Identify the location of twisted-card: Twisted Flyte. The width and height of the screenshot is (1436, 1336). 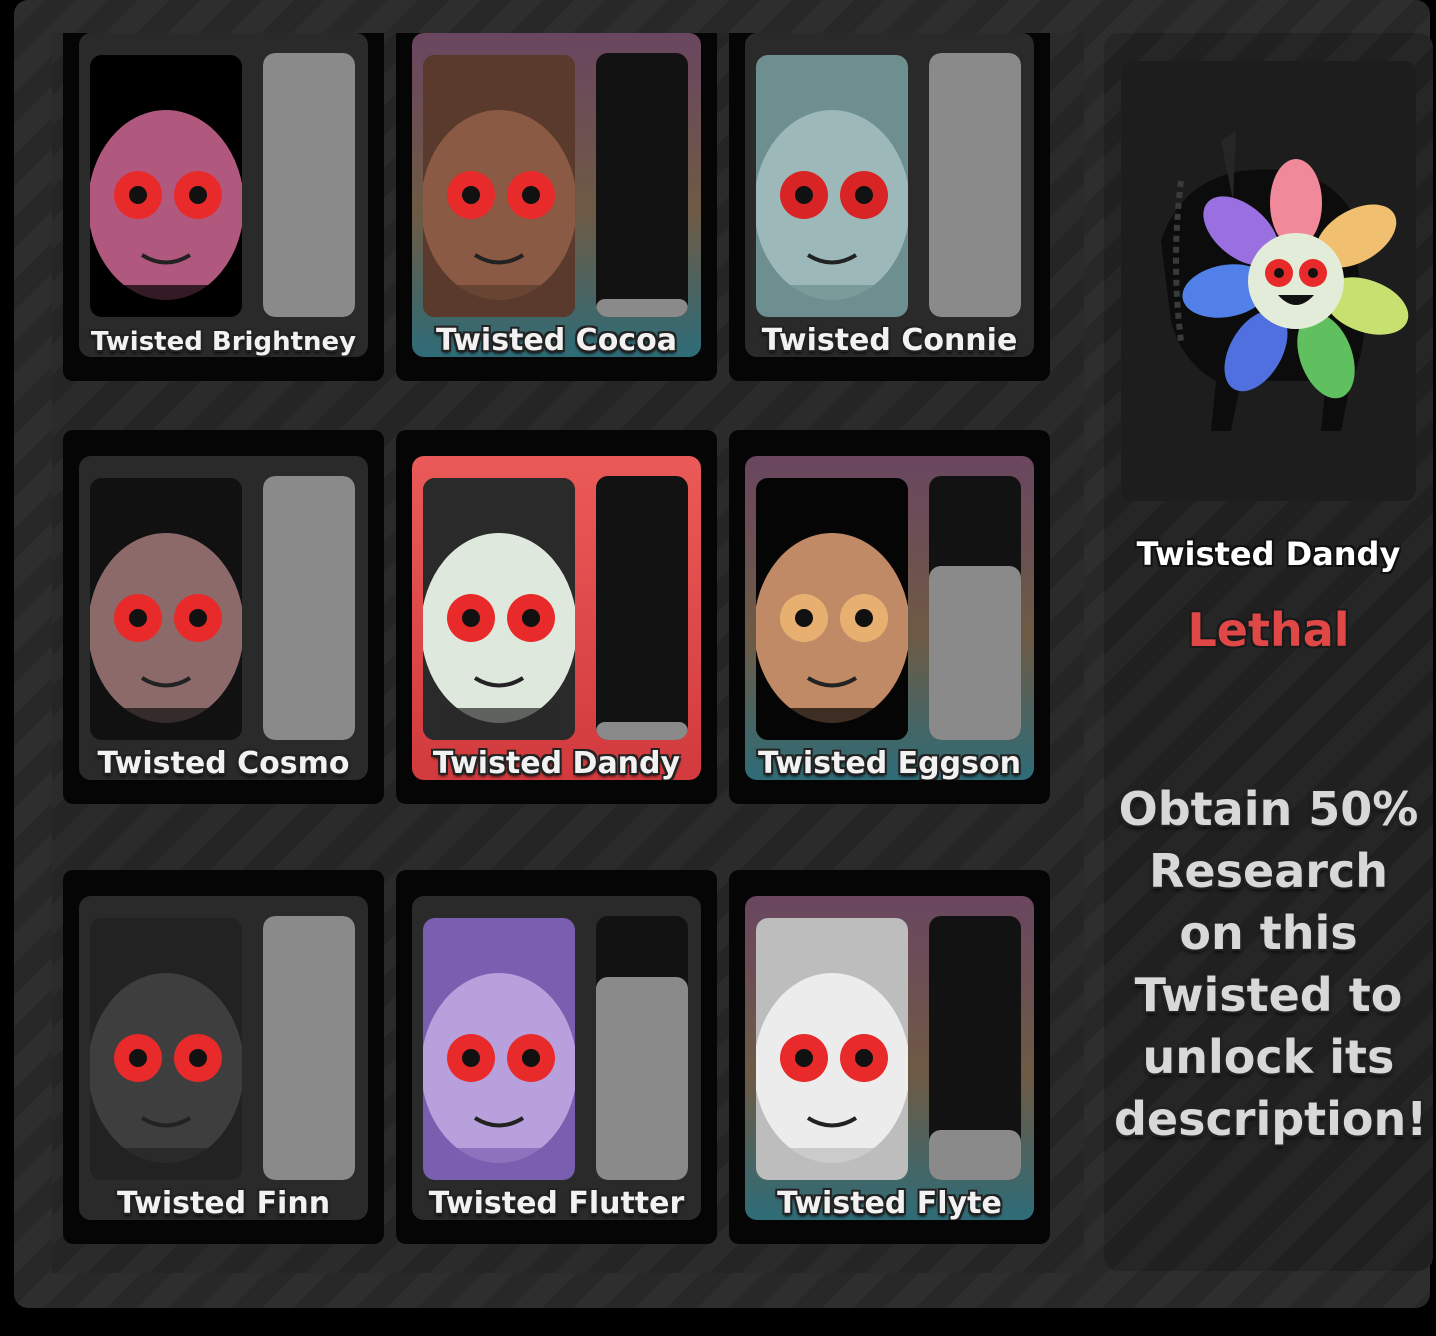
(889, 1058).